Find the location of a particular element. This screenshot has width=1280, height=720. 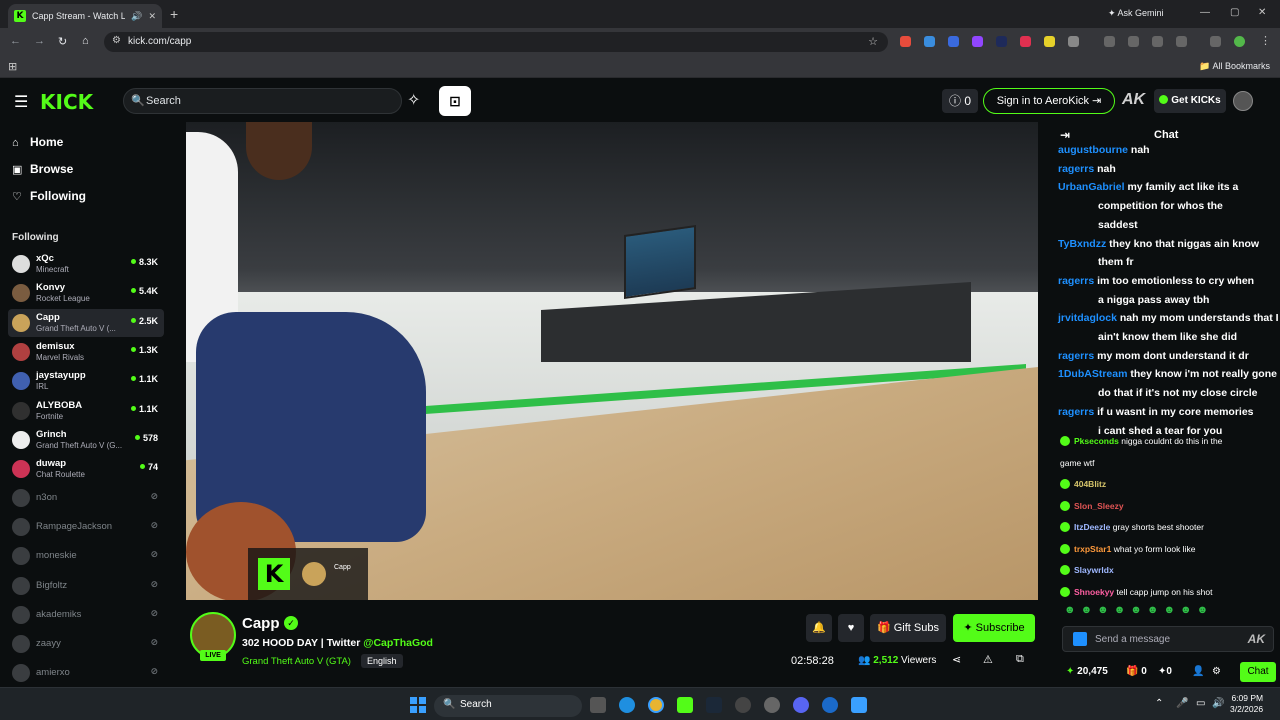

close-window-icon: ✕ is located at coordinates (1262, 12).